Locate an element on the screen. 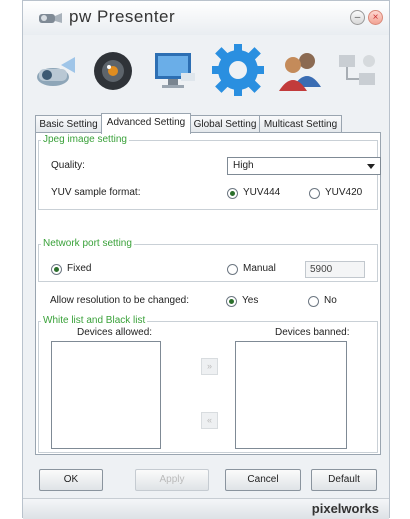 Image resolution: width=410 pixels, height=519 pixels. devices-allowed-label: Devices allowed: is located at coordinates (115, 332).